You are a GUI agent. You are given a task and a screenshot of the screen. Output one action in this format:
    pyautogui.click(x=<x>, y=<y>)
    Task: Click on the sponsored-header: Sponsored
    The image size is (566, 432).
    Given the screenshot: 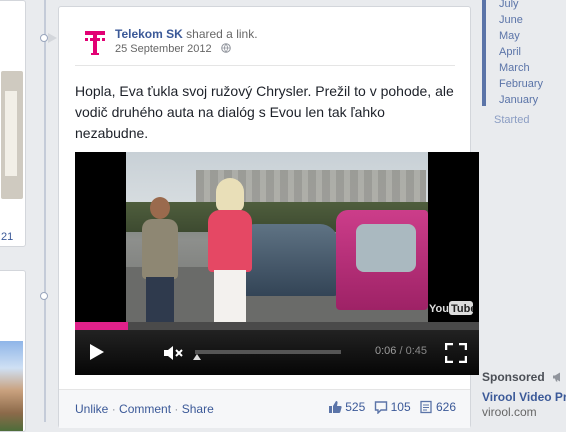 What is the action you would take?
    pyautogui.click(x=523, y=377)
    